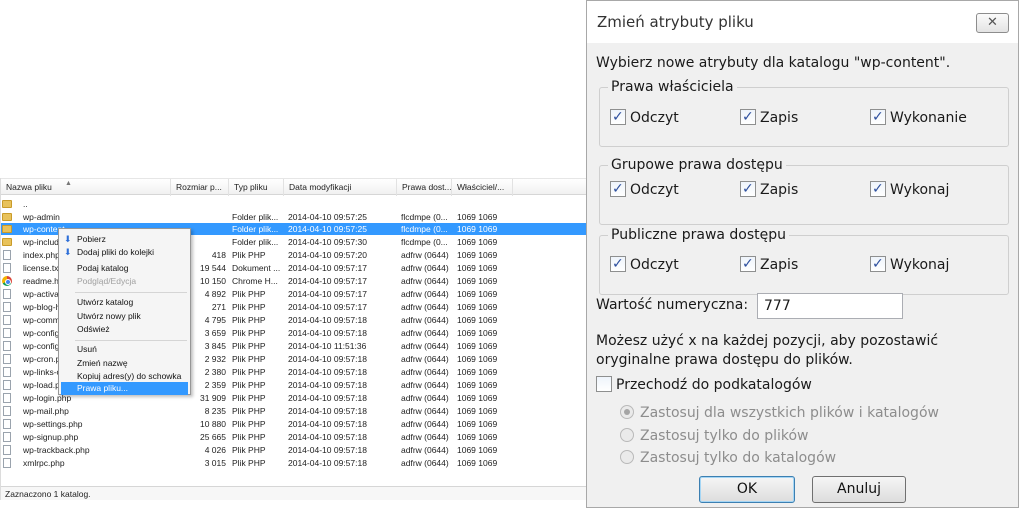 This screenshot has width=1019, height=508. Describe the element at coordinates (769, 264) in the screenshot. I see `public-write-checkbox: Zapis` at that location.